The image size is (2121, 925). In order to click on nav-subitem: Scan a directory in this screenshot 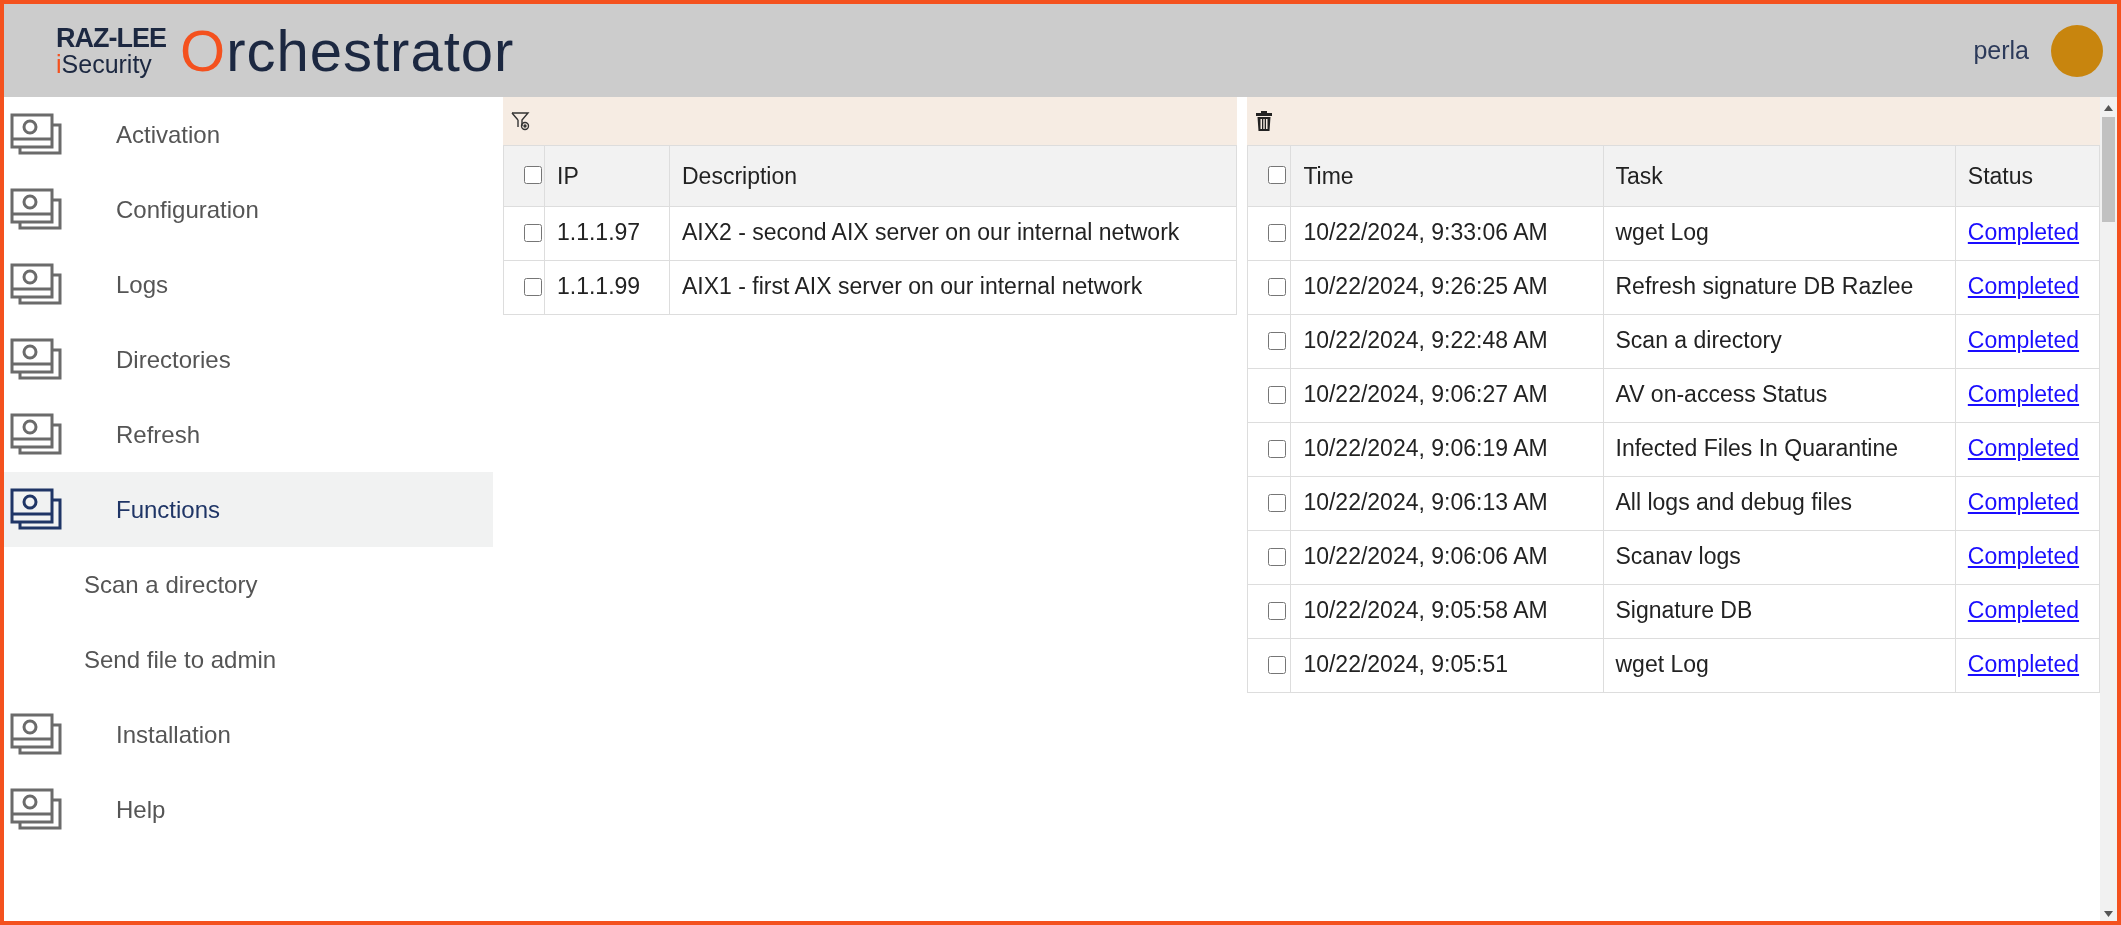, I will do `click(248, 584)`.